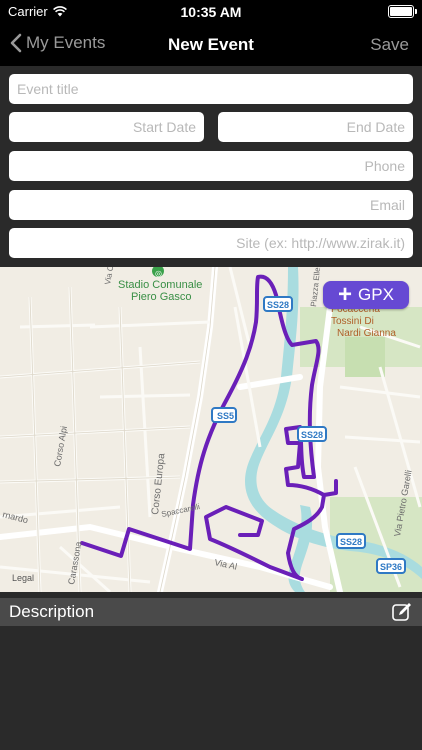 The height and width of the screenshot is (750, 422). Describe the element at coordinates (278, 305) in the screenshot. I see `shield-ss28-top: SS28` at that location.